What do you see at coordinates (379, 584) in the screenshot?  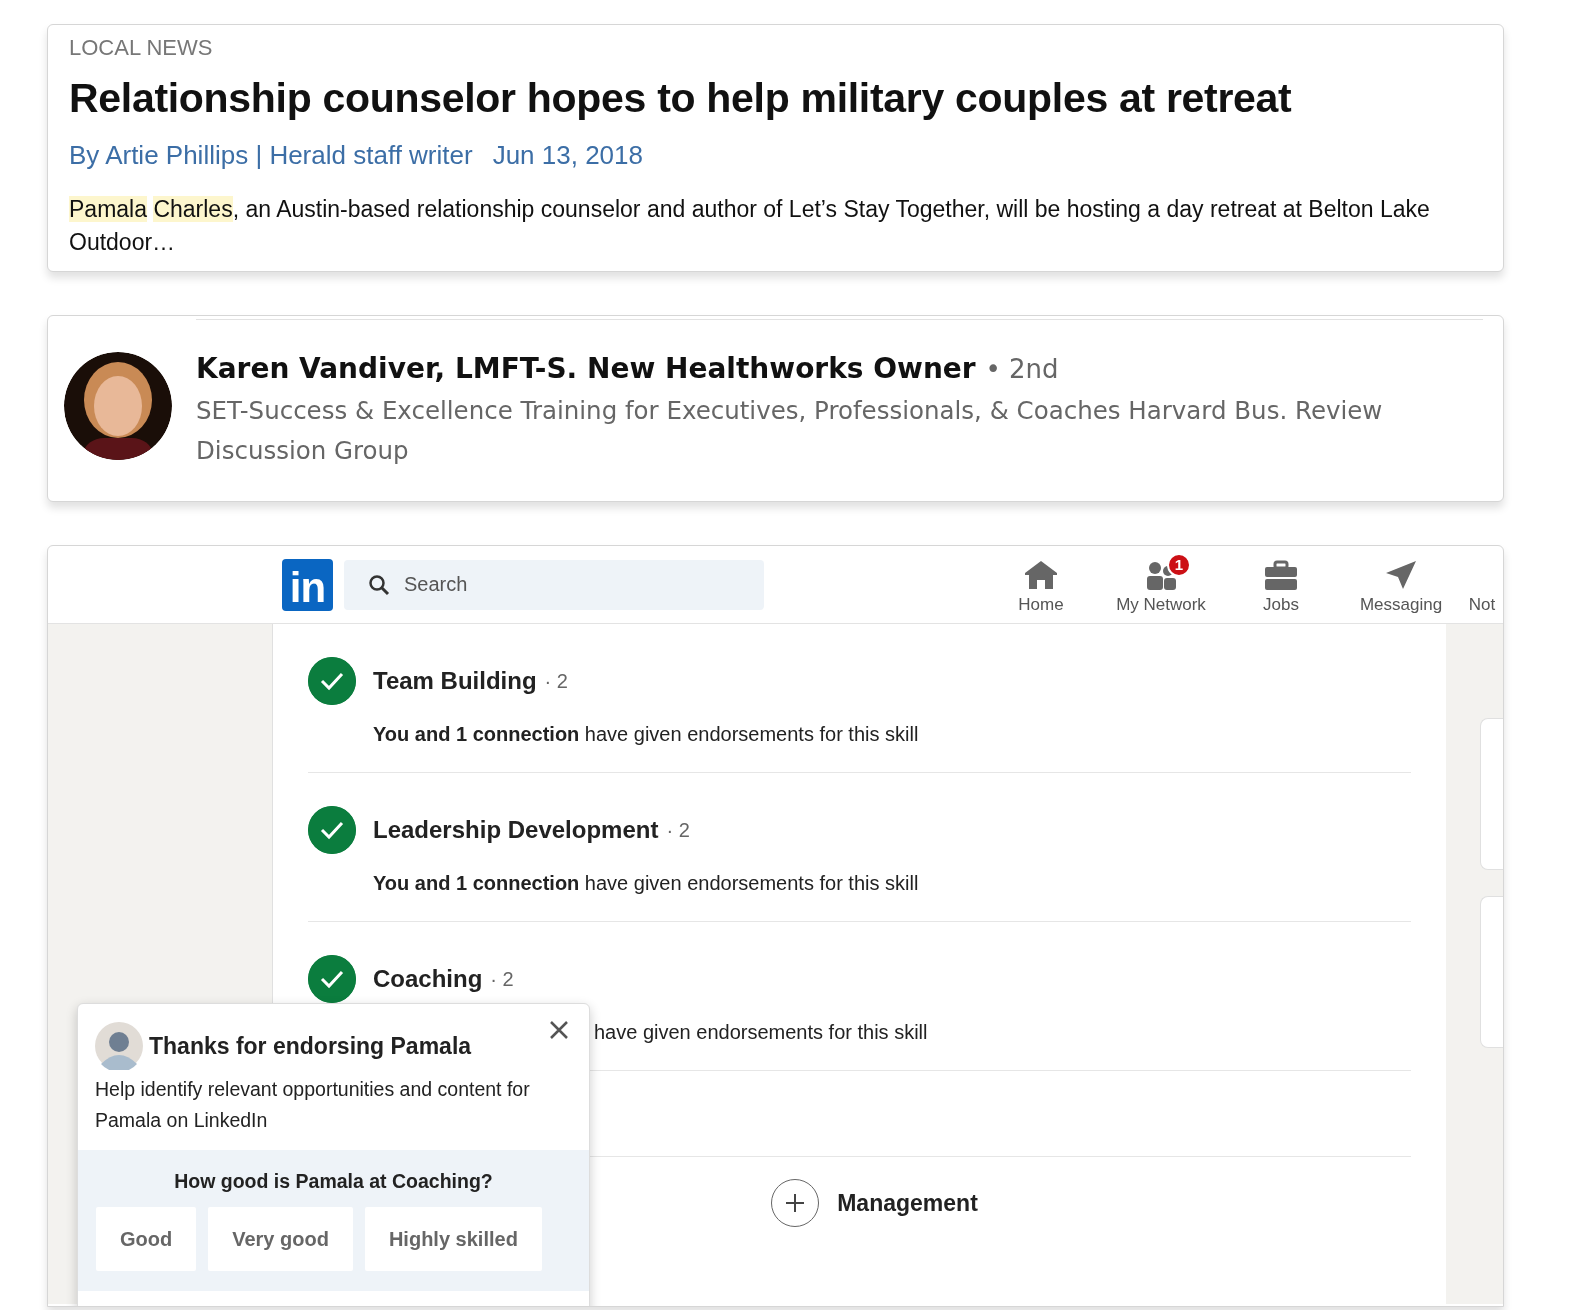 I see `search-icon` at bounding box center [379, 584].